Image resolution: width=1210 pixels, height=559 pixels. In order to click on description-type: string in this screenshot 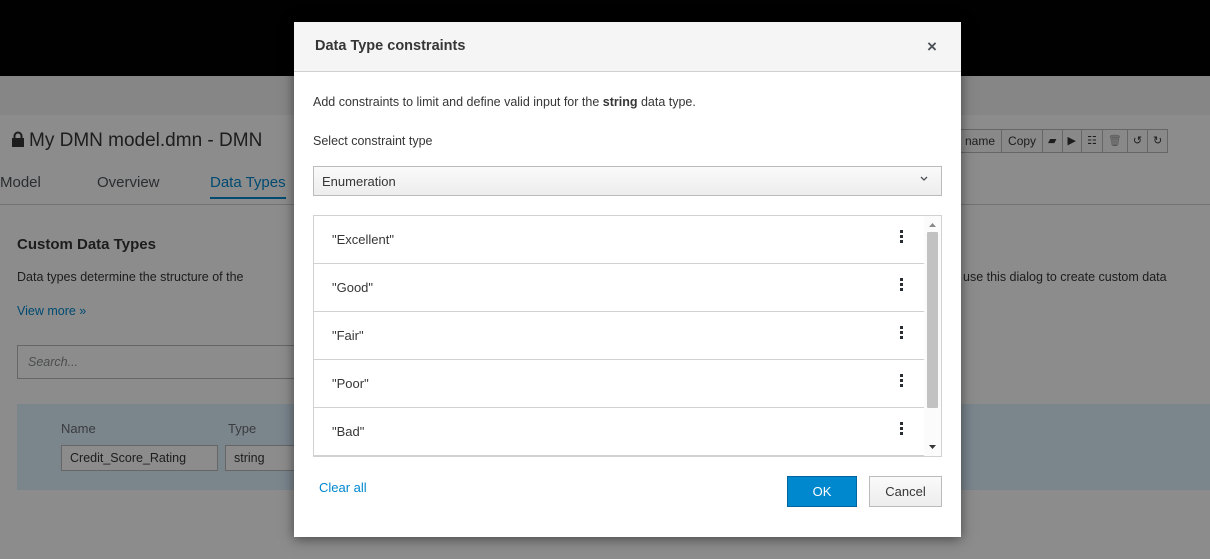, I will do `click(620, 102)`.